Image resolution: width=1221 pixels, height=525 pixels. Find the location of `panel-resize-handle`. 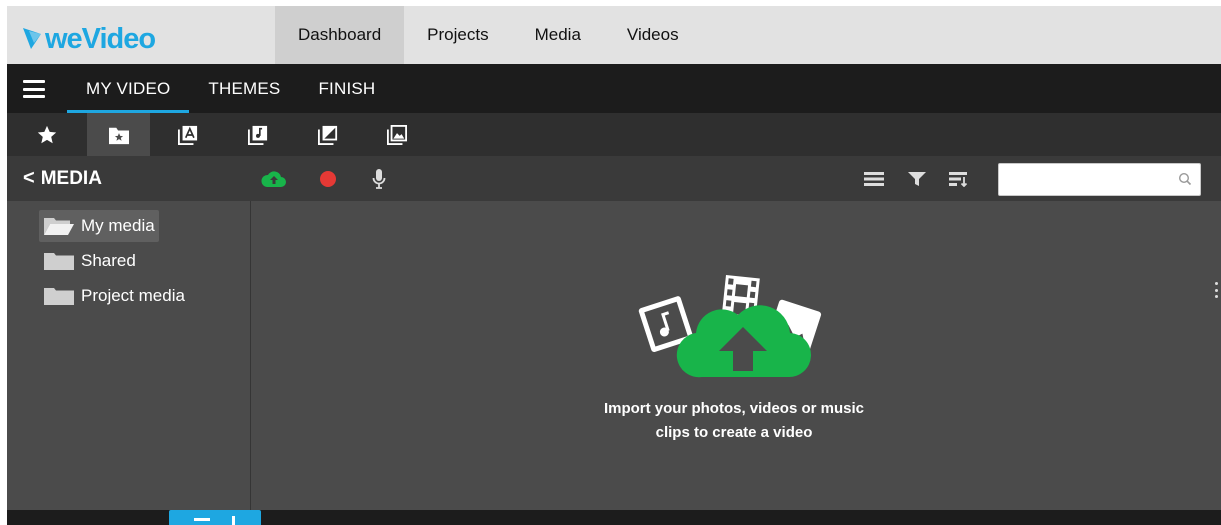

panel-resize-handle is located at coordinates (1216, 290).